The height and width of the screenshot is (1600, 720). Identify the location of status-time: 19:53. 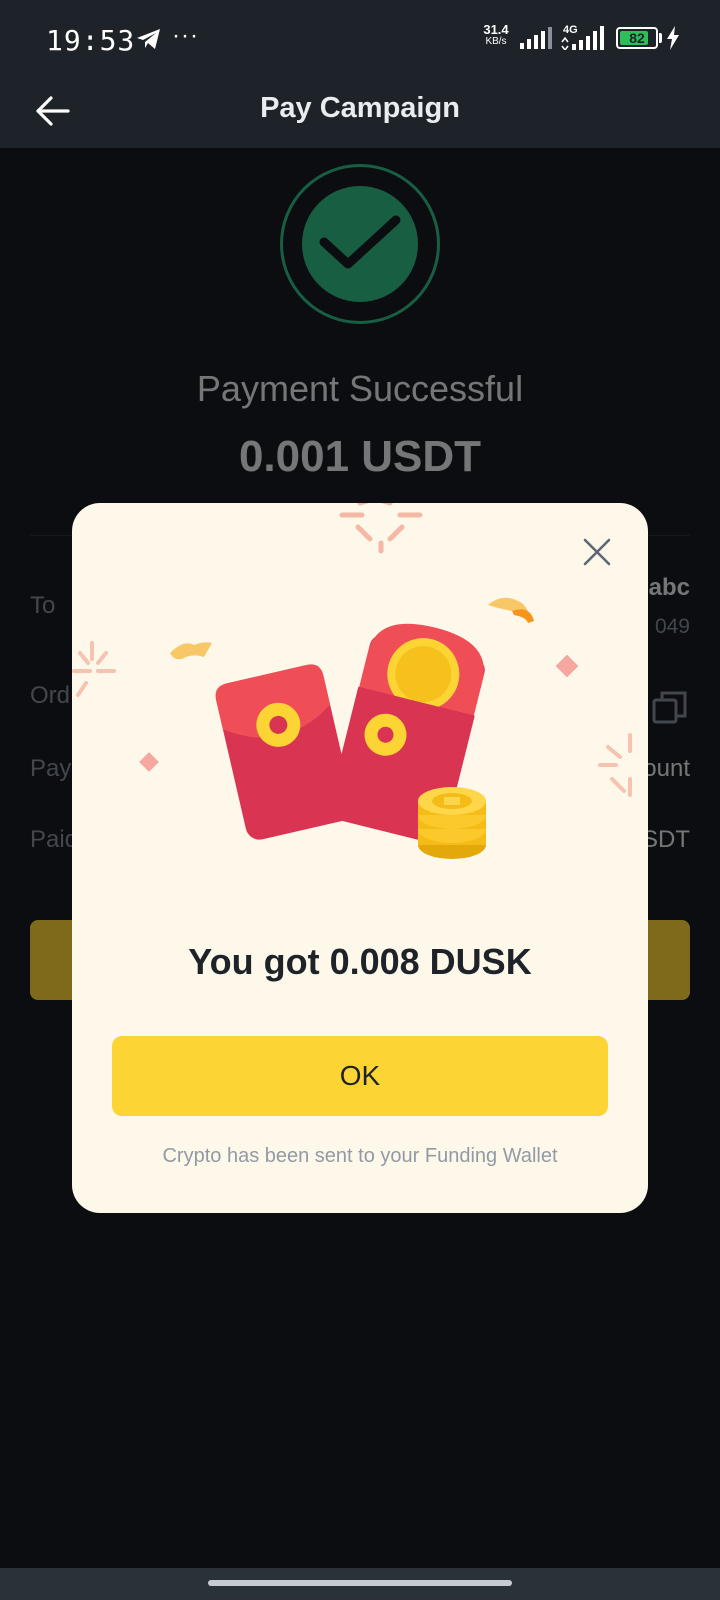
(91, 40).